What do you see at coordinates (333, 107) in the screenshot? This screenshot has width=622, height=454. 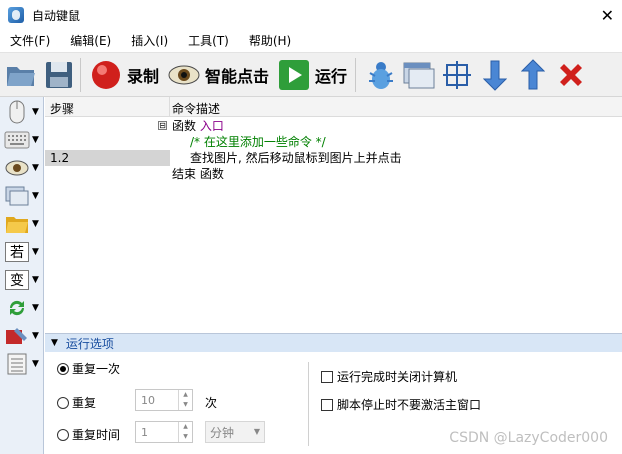 I see `grid-header: 步骤 命令描述` at bounding box center [333, 107].